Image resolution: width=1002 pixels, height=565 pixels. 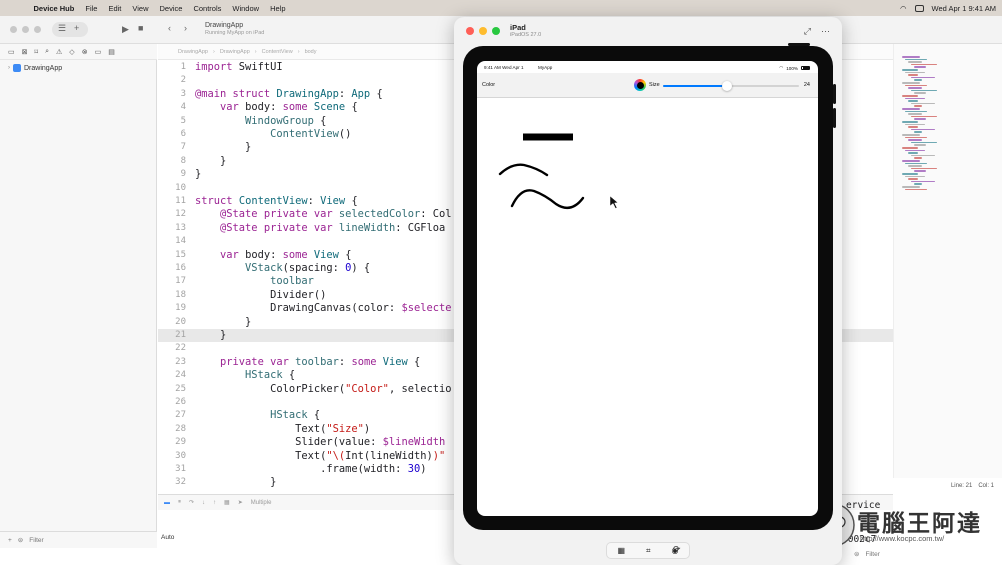 I want to click on line-number: 12, so click(x=172, y=214).